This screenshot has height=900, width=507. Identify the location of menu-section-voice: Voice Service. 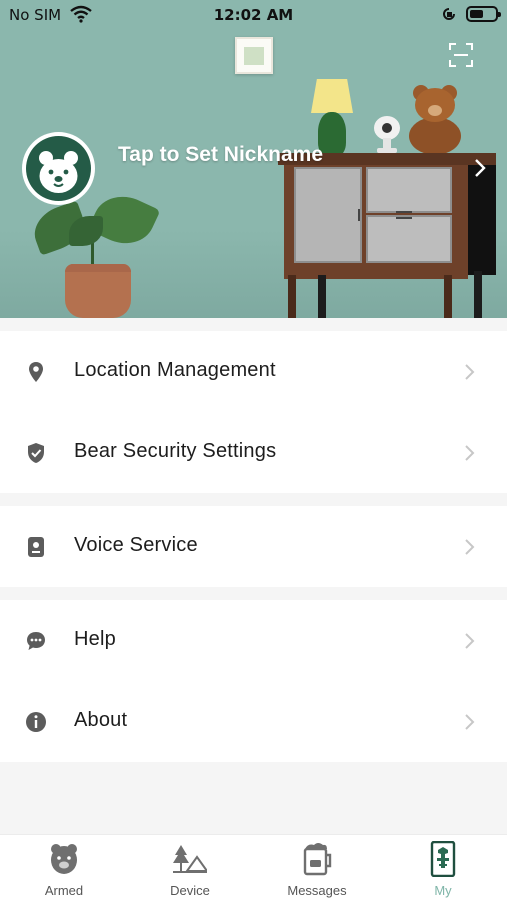
(253, 546).